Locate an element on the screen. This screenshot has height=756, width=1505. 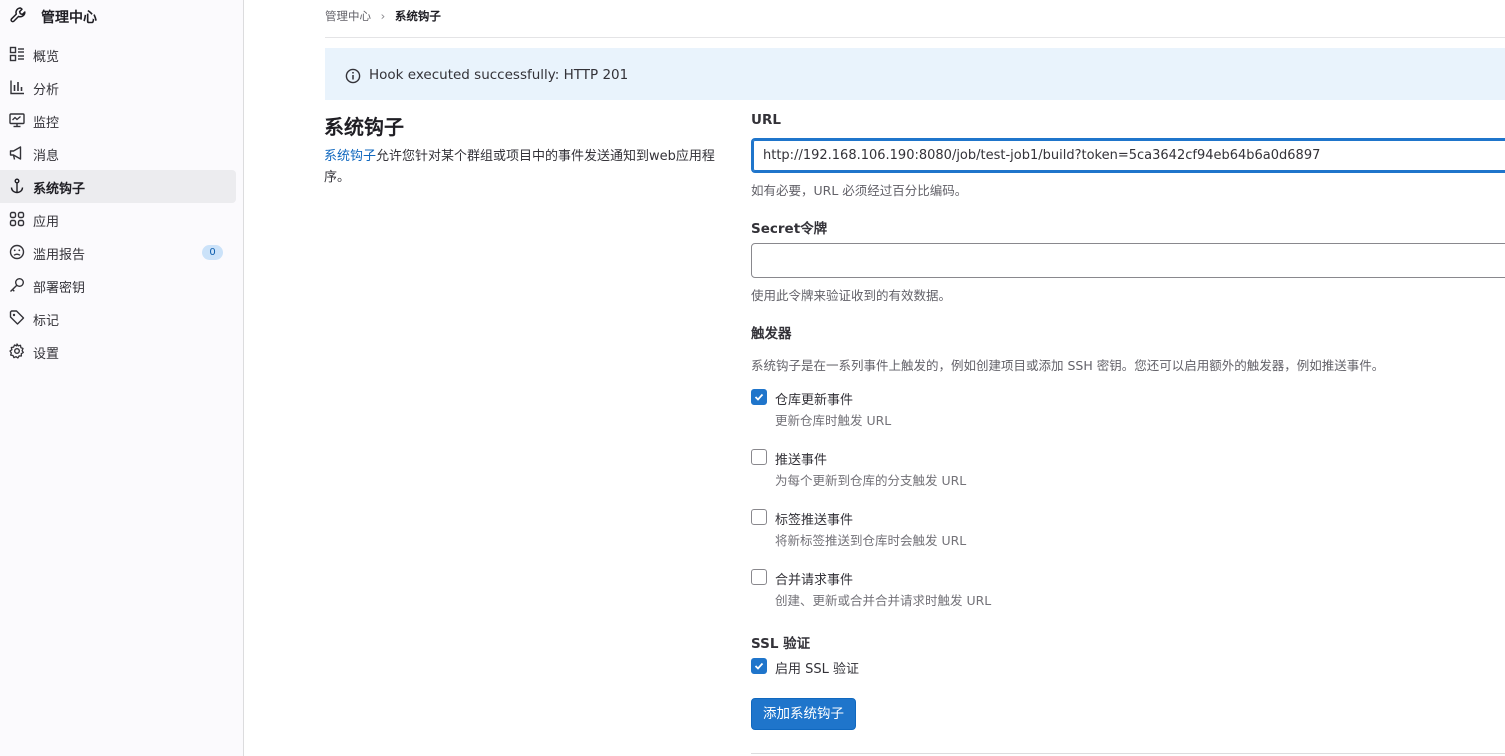
tag-push-events-checkbox is located at coordinates (759, 517).